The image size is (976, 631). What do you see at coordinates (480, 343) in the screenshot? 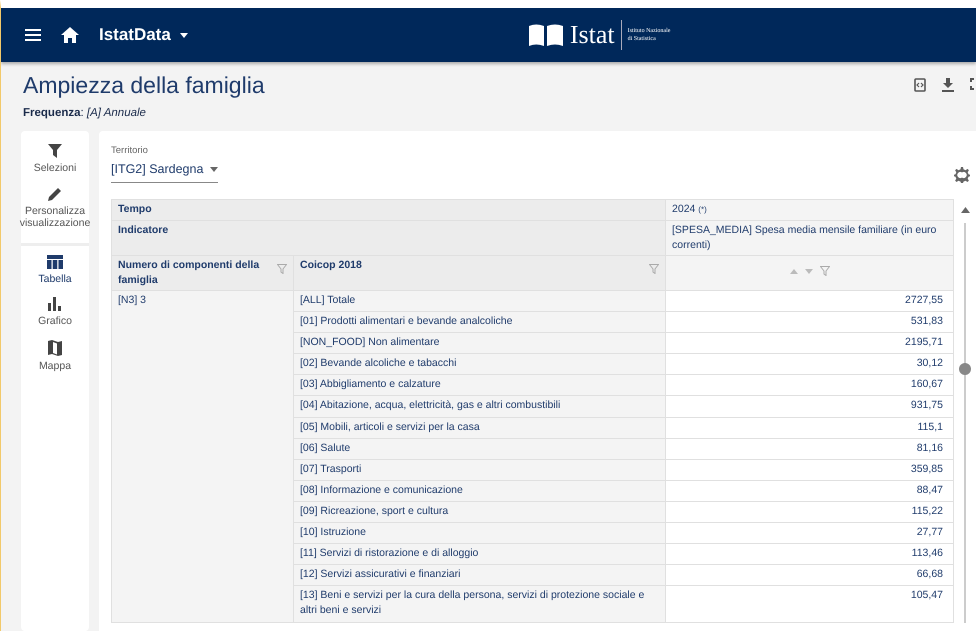
I see `row-label-cell: [NON_FOOD] Non alimentare` at bounding box center [480, 343].